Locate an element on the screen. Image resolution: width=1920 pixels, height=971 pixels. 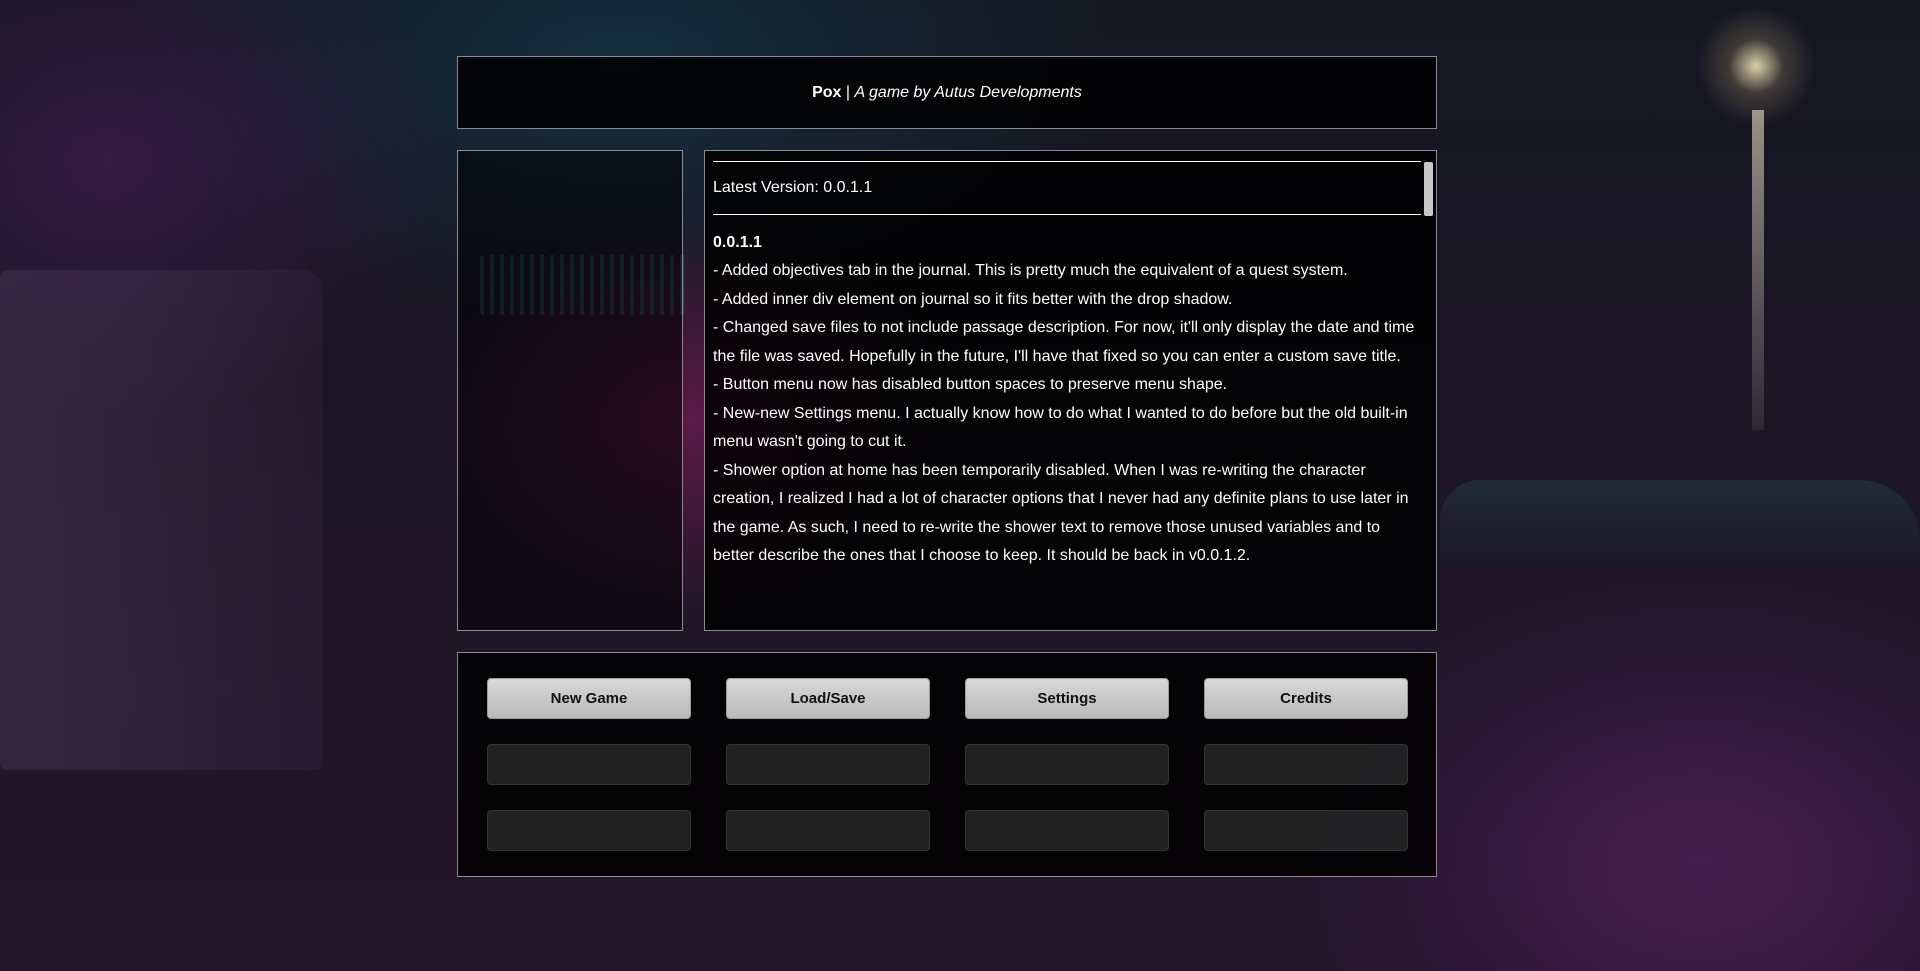
background-street-lamp is located at coordinates (1758, 270).